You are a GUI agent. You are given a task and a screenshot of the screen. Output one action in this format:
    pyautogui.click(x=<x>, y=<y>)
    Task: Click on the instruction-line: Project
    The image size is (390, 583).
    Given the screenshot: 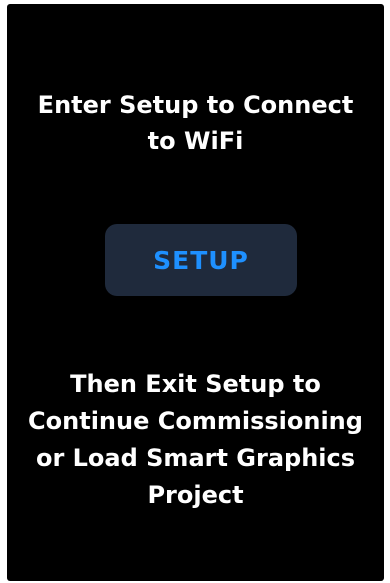 What is the action you would take?
    pyautogui.click(x=195, y=495)
    